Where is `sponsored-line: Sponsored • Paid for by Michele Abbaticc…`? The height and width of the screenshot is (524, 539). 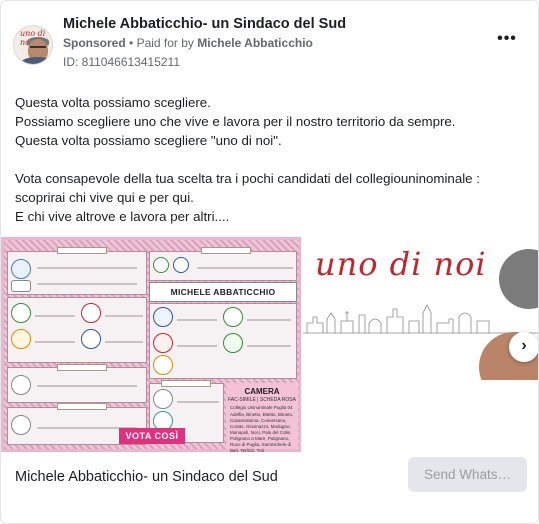
sponsored-line: Sponsored • Paid for by Michele Abbaticc… is located at coordinates (188, 43).